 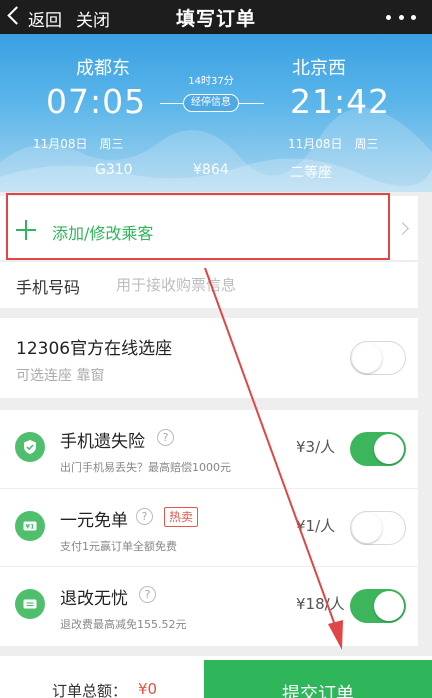 I want to click on to-station: 北京西, so click(x=319, y=68).